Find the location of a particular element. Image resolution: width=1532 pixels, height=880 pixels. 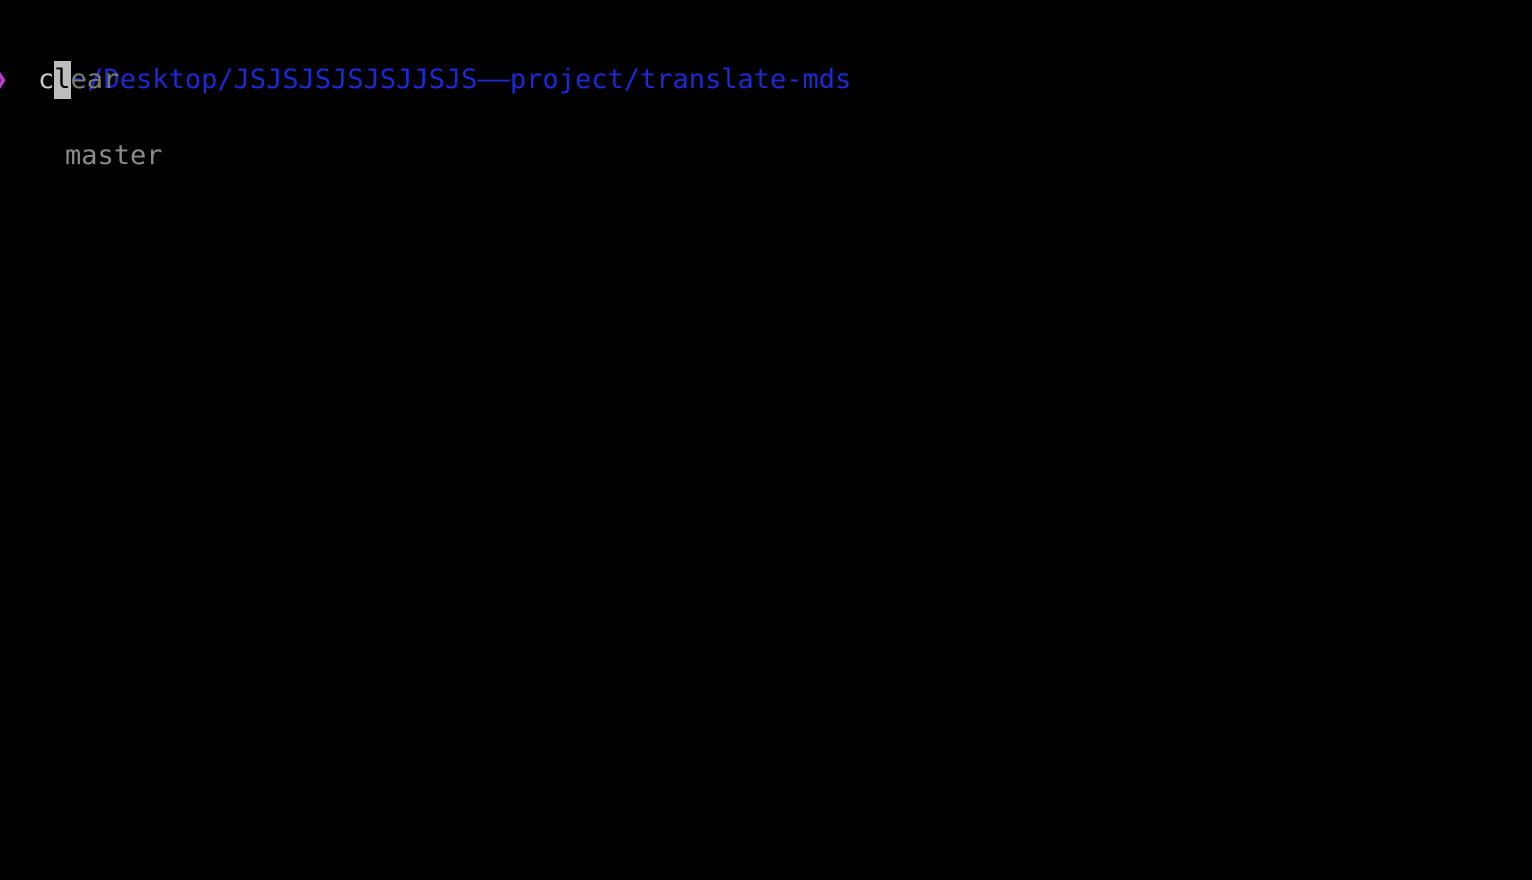

typed-command: c is located at coordinates (46, 79).